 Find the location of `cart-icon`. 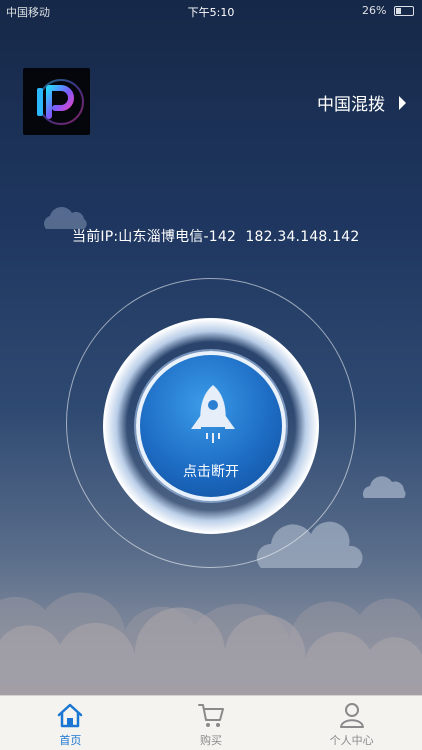

cart-icon is located at coordinates (211, 715).